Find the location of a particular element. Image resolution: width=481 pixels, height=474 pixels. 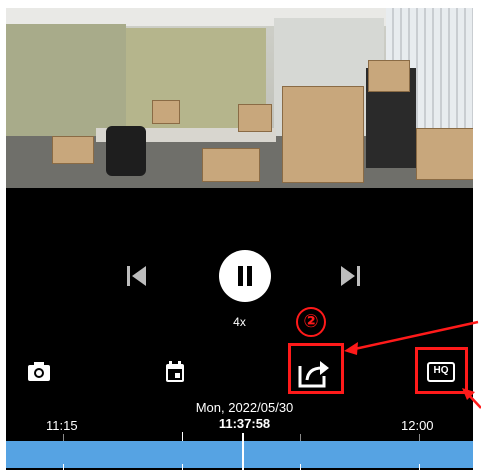

arrowhead-share-icon is located at coordinates (351, 348).